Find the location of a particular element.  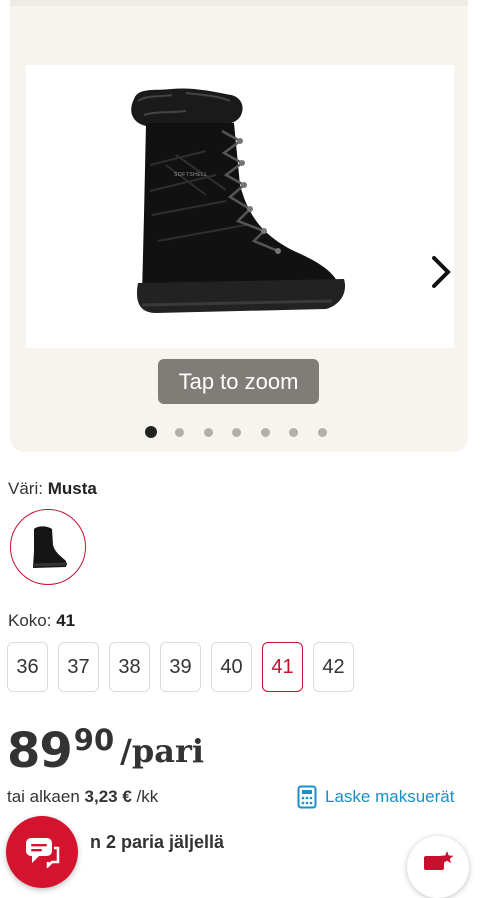

price-decimals: 90 is located at coordinates (94, 740).